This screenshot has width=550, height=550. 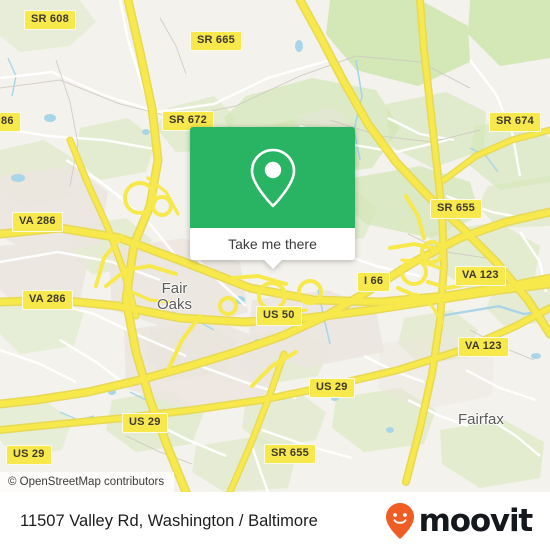 I want to click on place-label: Fairfax, so click(x=481, y=419).